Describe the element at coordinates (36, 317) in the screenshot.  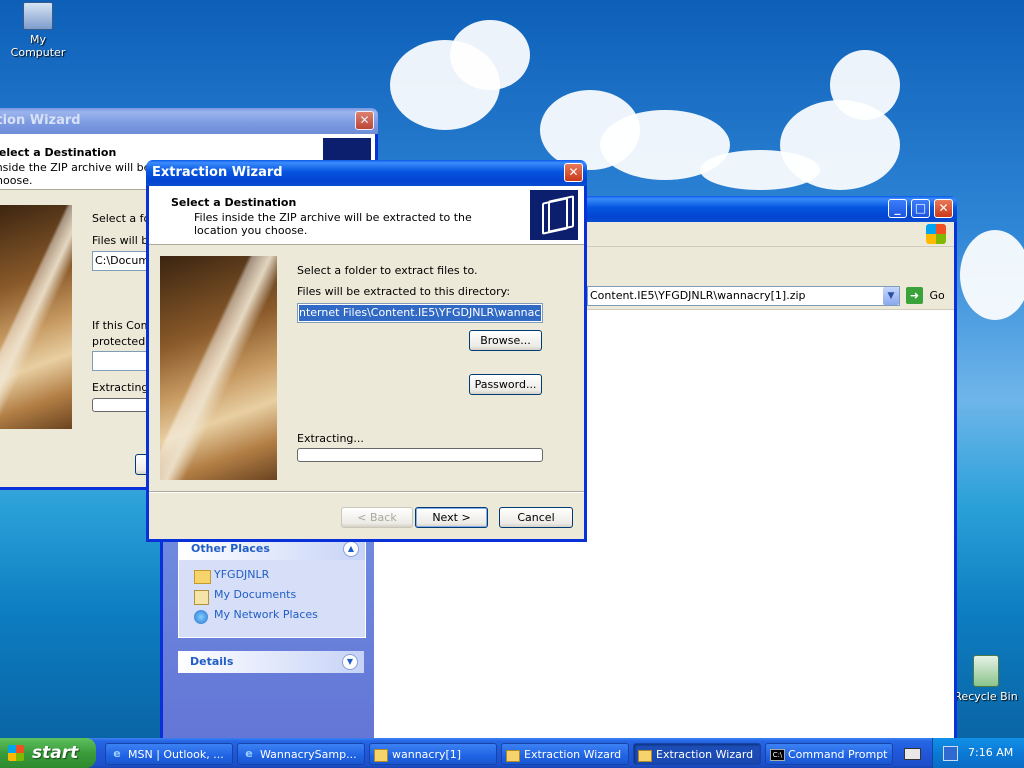
I see `back-wizard-image` at that location.